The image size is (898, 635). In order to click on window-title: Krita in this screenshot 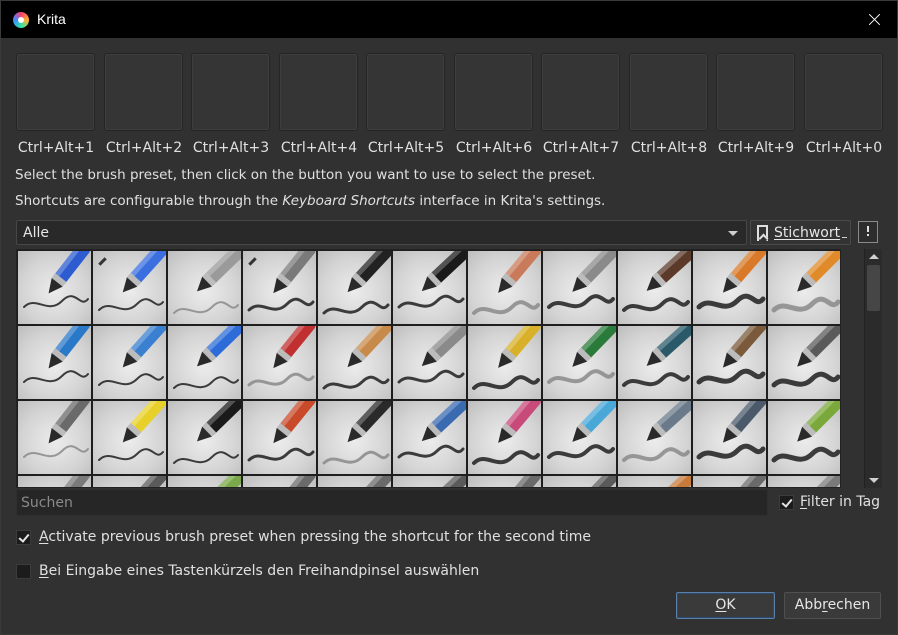, I will do `click(51, 19)`.